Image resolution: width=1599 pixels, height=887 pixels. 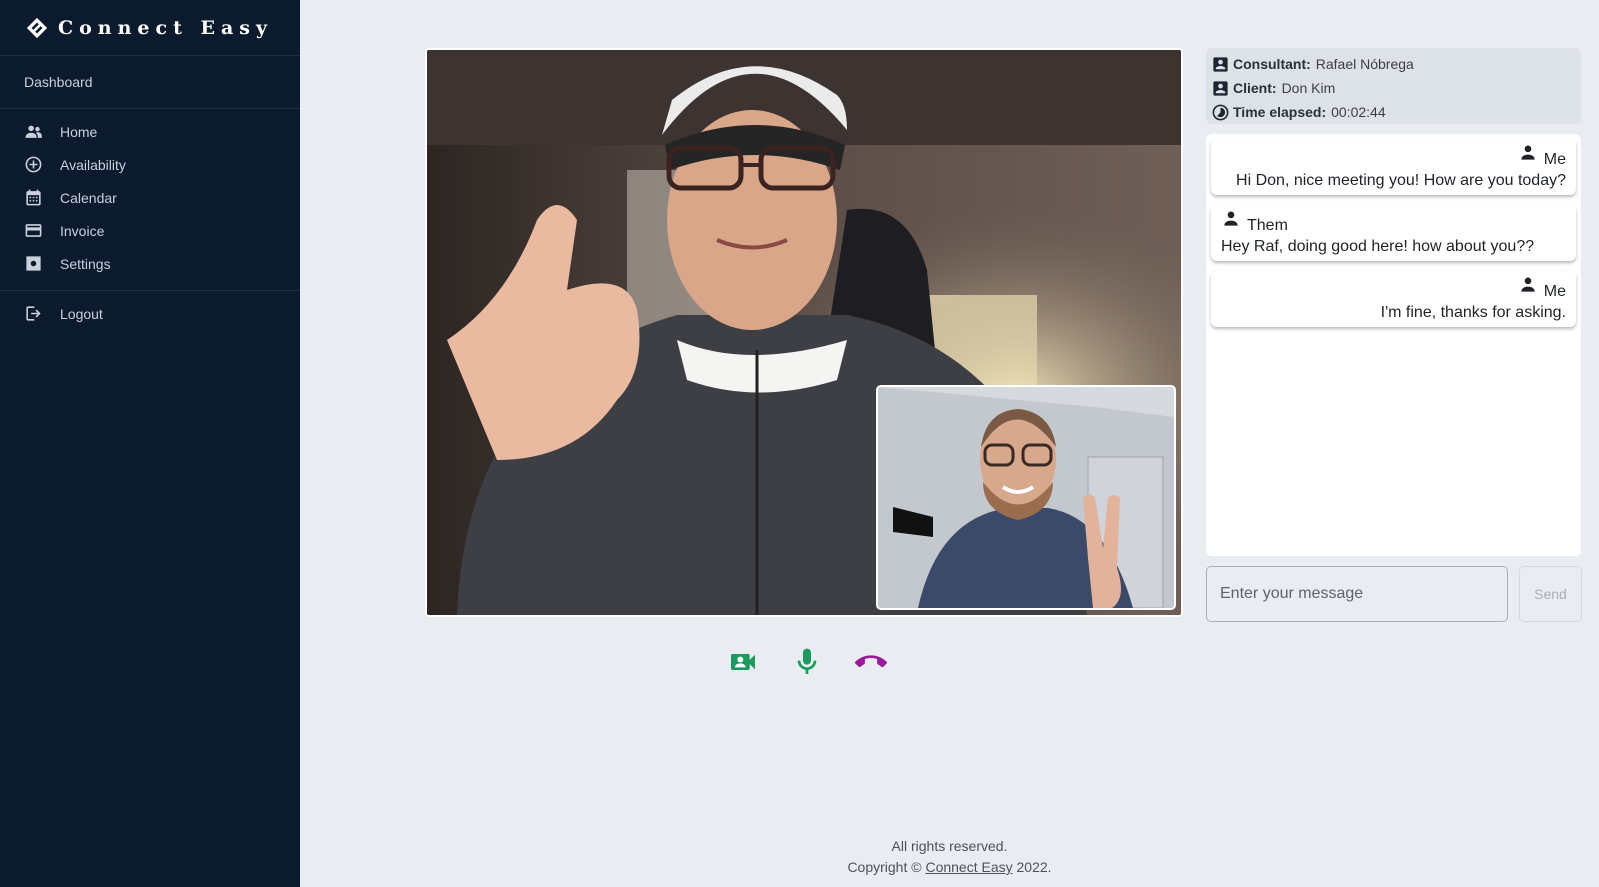 What do you see at coordinates (79, 131) in the screenshot?
I see `sidebar-item-label: Home` at bounding box center [79, 131].